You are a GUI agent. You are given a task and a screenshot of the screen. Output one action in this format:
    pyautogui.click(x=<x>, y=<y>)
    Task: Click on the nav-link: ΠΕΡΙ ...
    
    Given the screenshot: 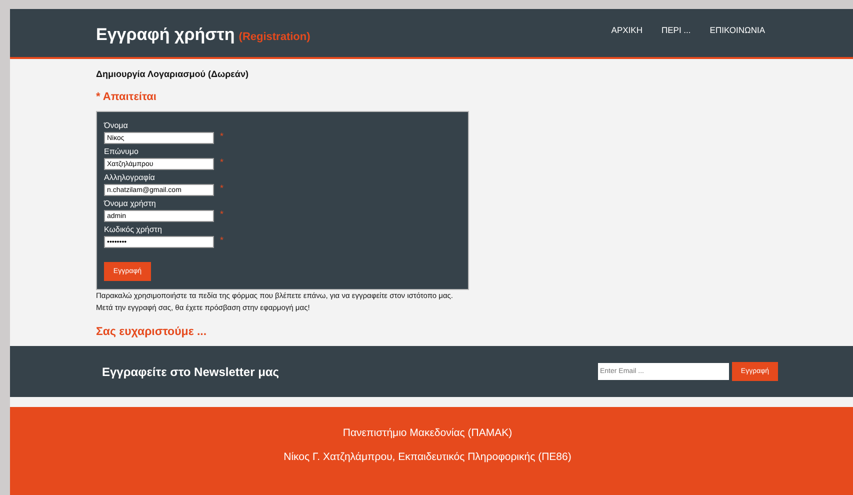 What is the action you would take?
    pyautogui.click(x=676, y=30)
    